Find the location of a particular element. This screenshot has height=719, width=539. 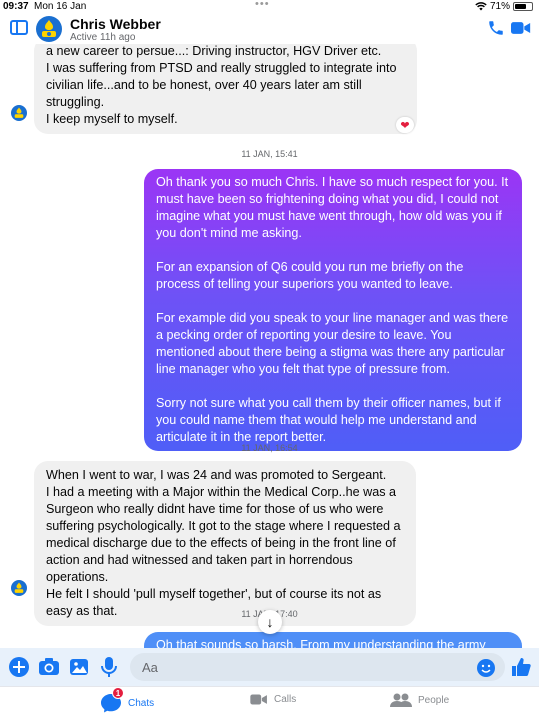

tab-chats: 1 Chats is located at coordinates (127, 700).